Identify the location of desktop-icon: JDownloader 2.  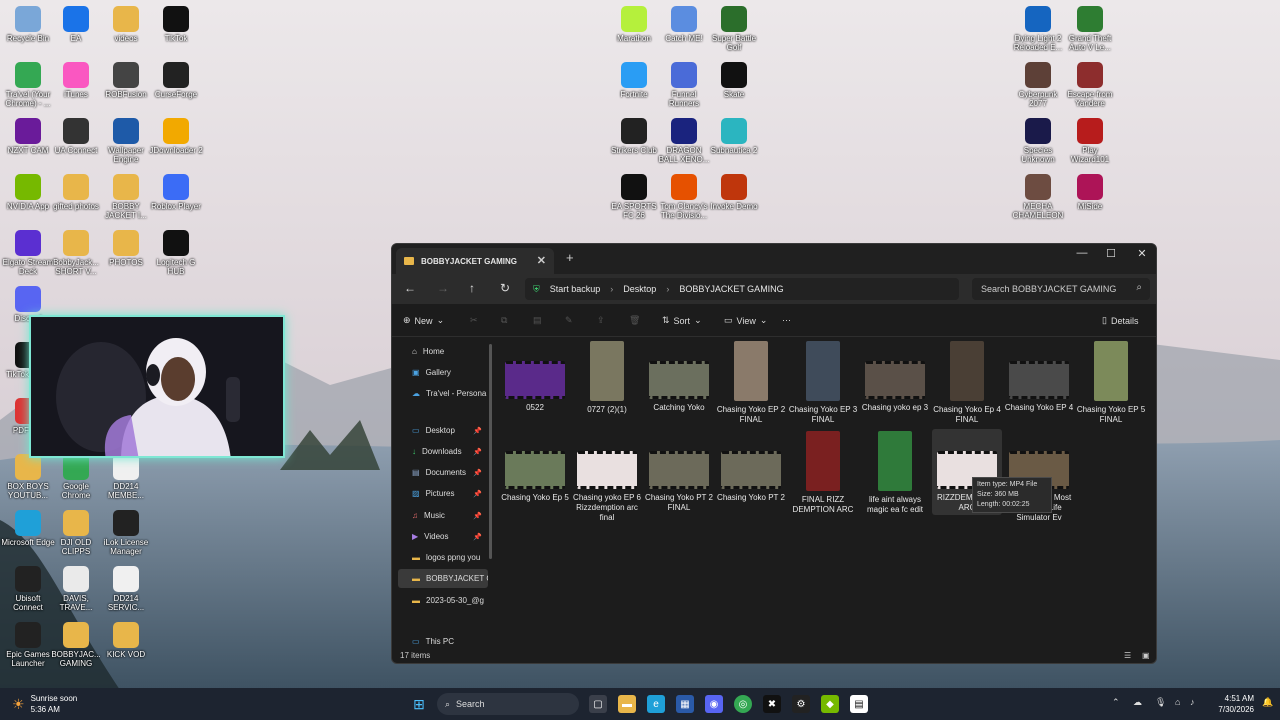
(176, 136).